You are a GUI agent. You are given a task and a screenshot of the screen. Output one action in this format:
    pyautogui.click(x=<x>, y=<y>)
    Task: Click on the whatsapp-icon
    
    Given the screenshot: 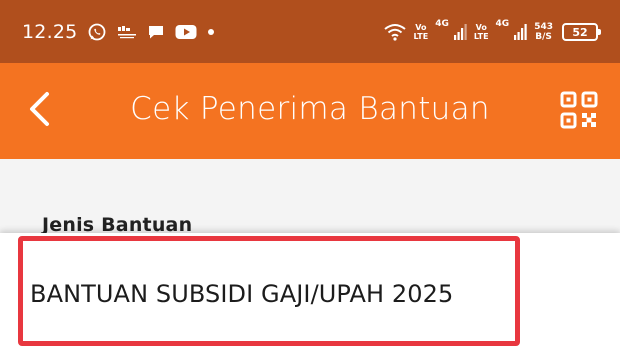 What is the action you would take?
    pyautogui.click(x=97, y=32)
    